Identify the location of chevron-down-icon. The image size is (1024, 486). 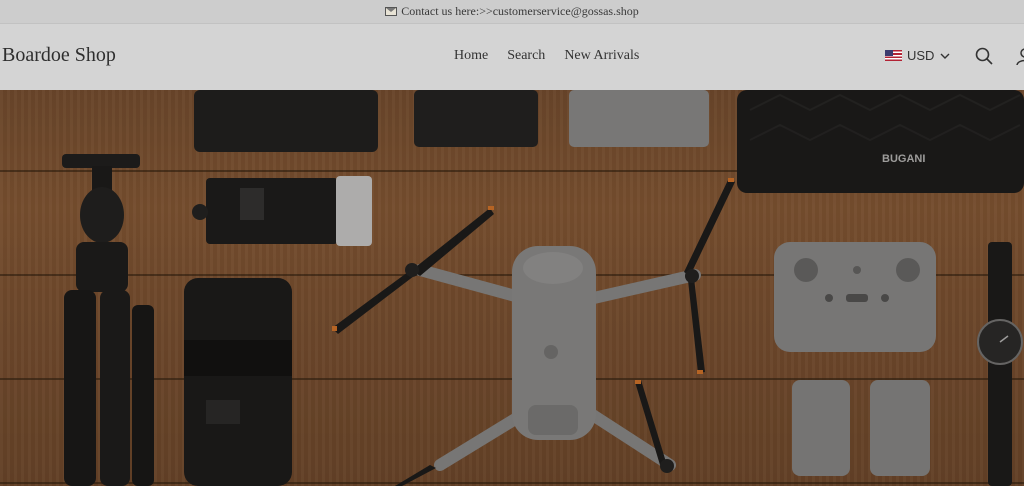
(945, 56).